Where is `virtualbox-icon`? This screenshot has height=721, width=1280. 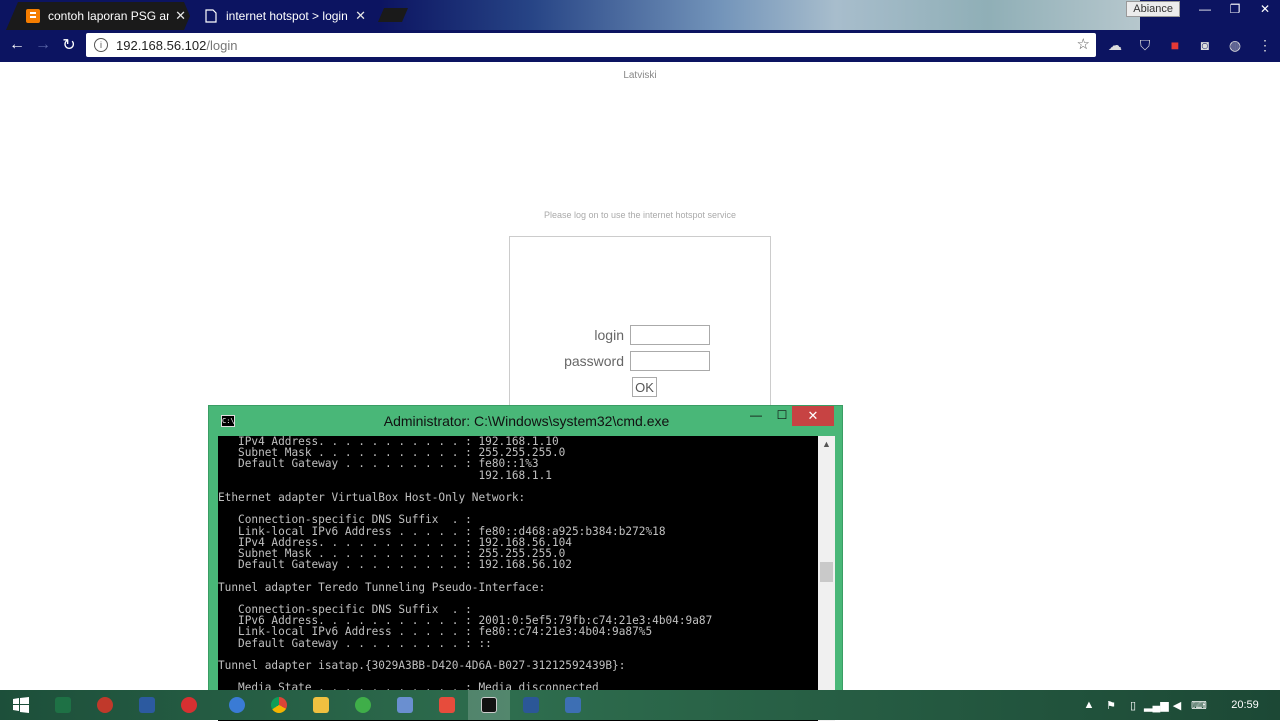 virtualbox-icon is located at coordinates (405, 705).